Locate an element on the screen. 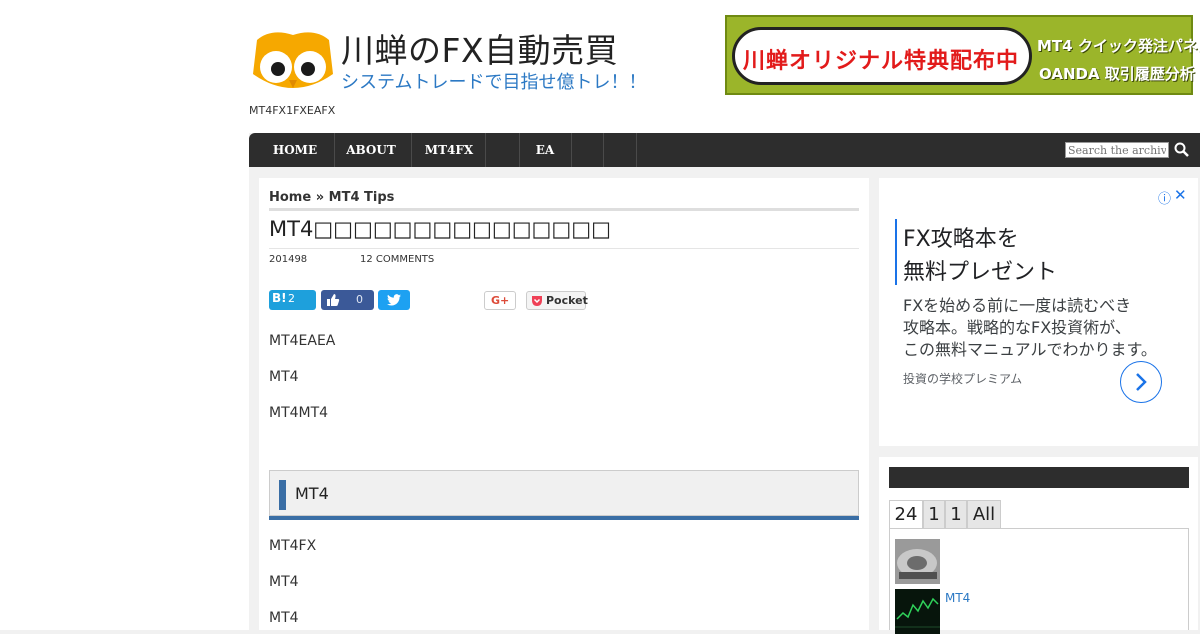  twitter-share-button is located at coordinates (394, 300).